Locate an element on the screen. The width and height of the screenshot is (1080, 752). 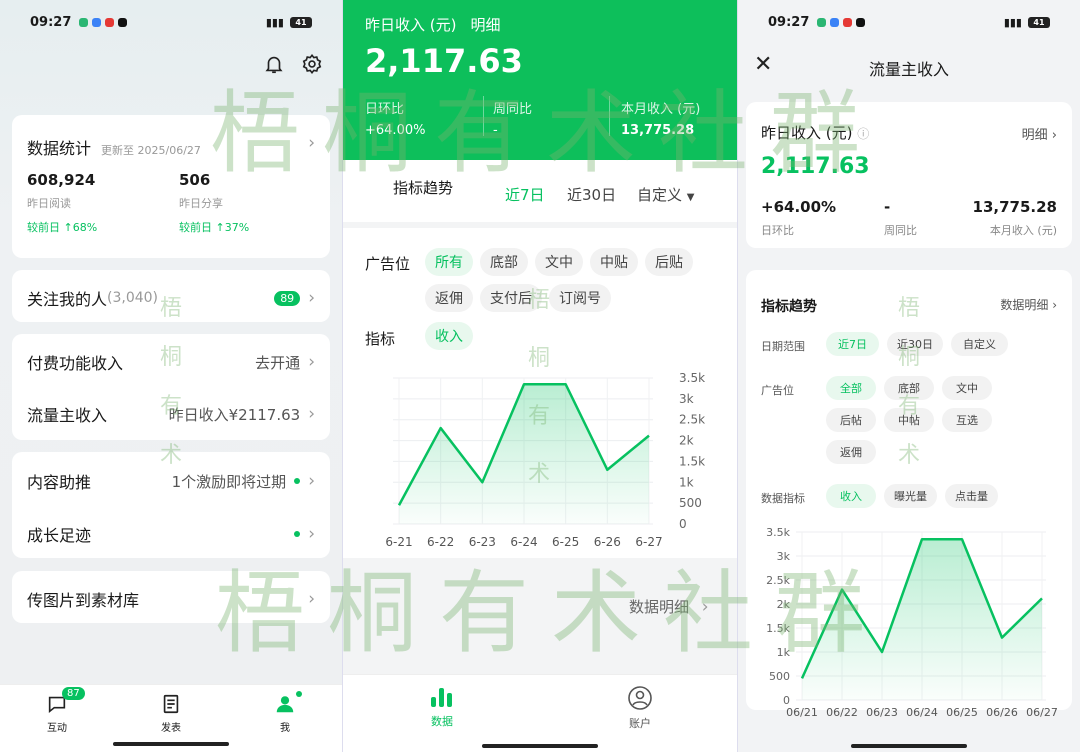
wow-value: - is located at coordinates (495, 130).